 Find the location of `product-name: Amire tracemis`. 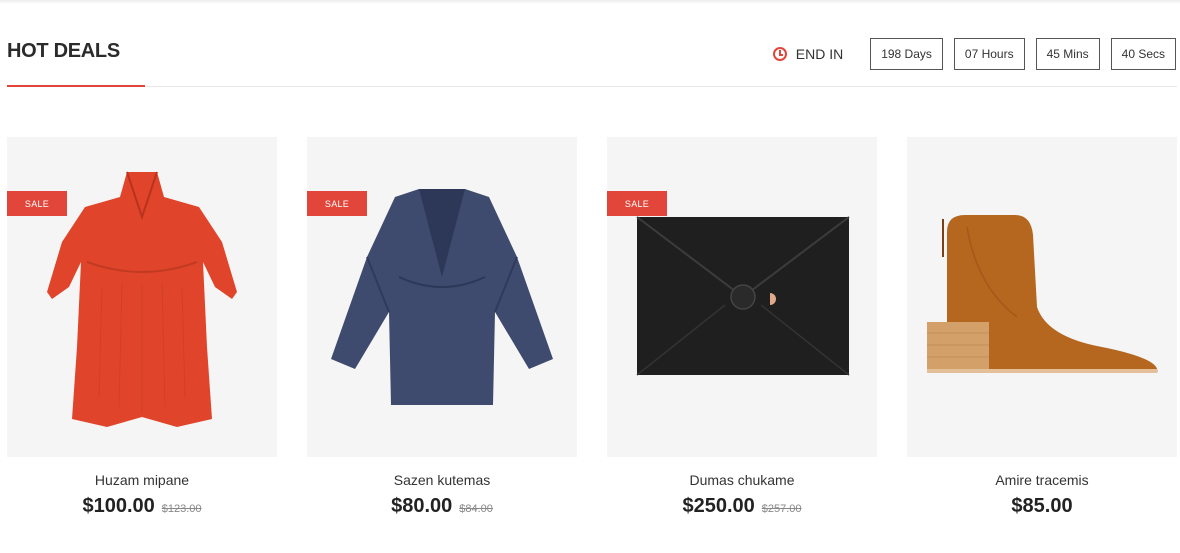

product-name: Amire tracemis is located at coordinates (1042, 480).